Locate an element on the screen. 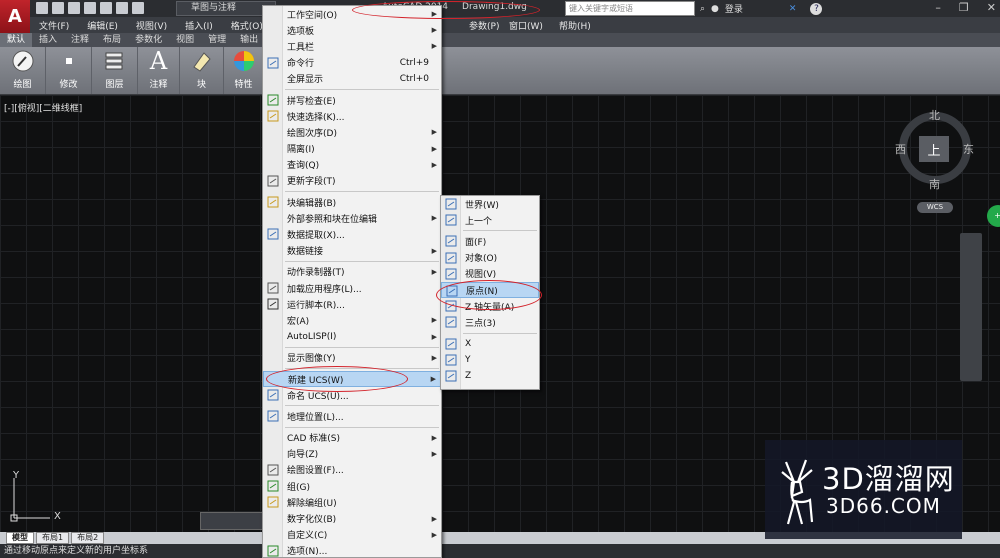 The width and height of the screenshot is (1000, 558). tools-menu-item-label: 组(G) is located at coordinates (298, 487).